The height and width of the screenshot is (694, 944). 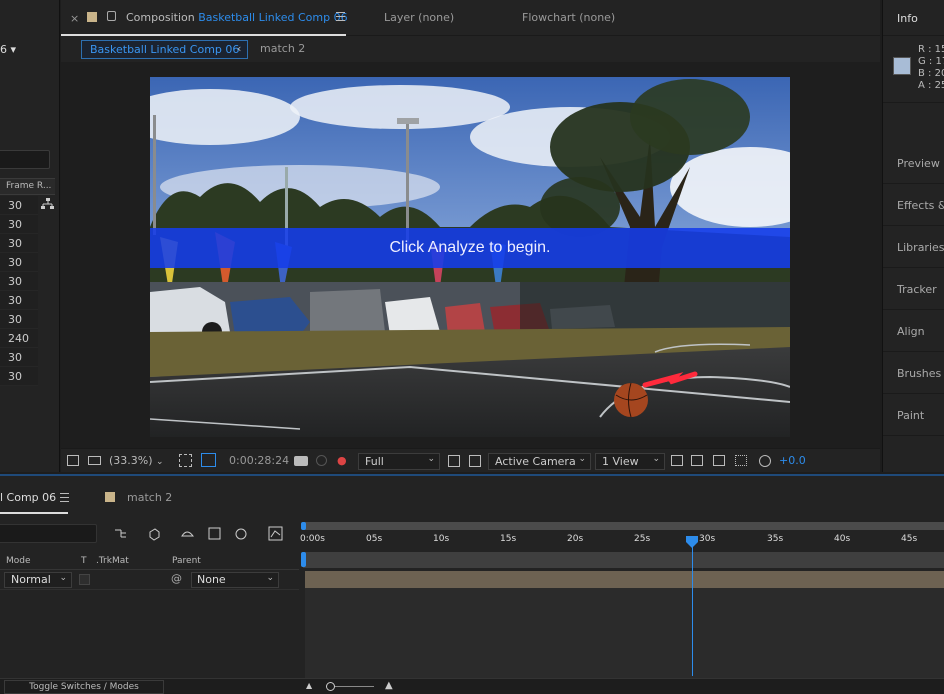 I want to click on transparency-grid-icon, so click(x=475, y=461).